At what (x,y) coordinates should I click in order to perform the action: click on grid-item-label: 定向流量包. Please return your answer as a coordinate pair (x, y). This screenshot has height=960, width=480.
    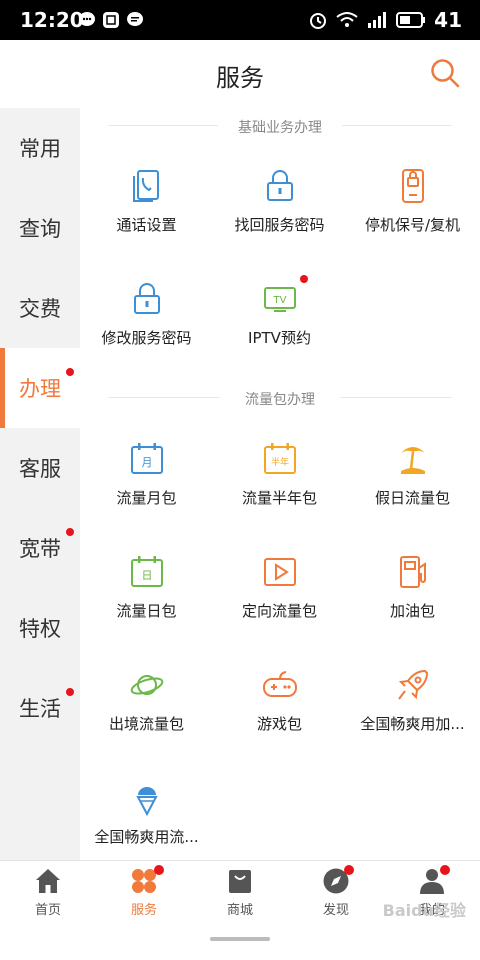
    Looking at the image, I should click on (279, 611).